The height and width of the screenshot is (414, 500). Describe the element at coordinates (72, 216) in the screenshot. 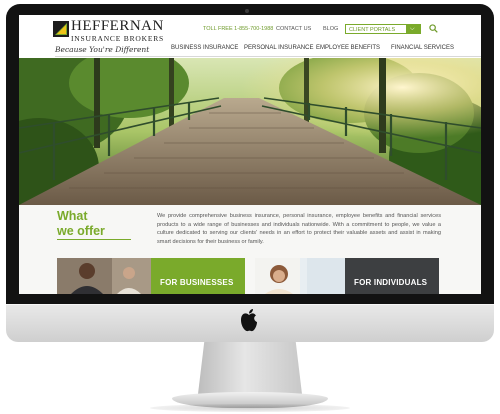

I see `offer-heading-line1: What` at that location.